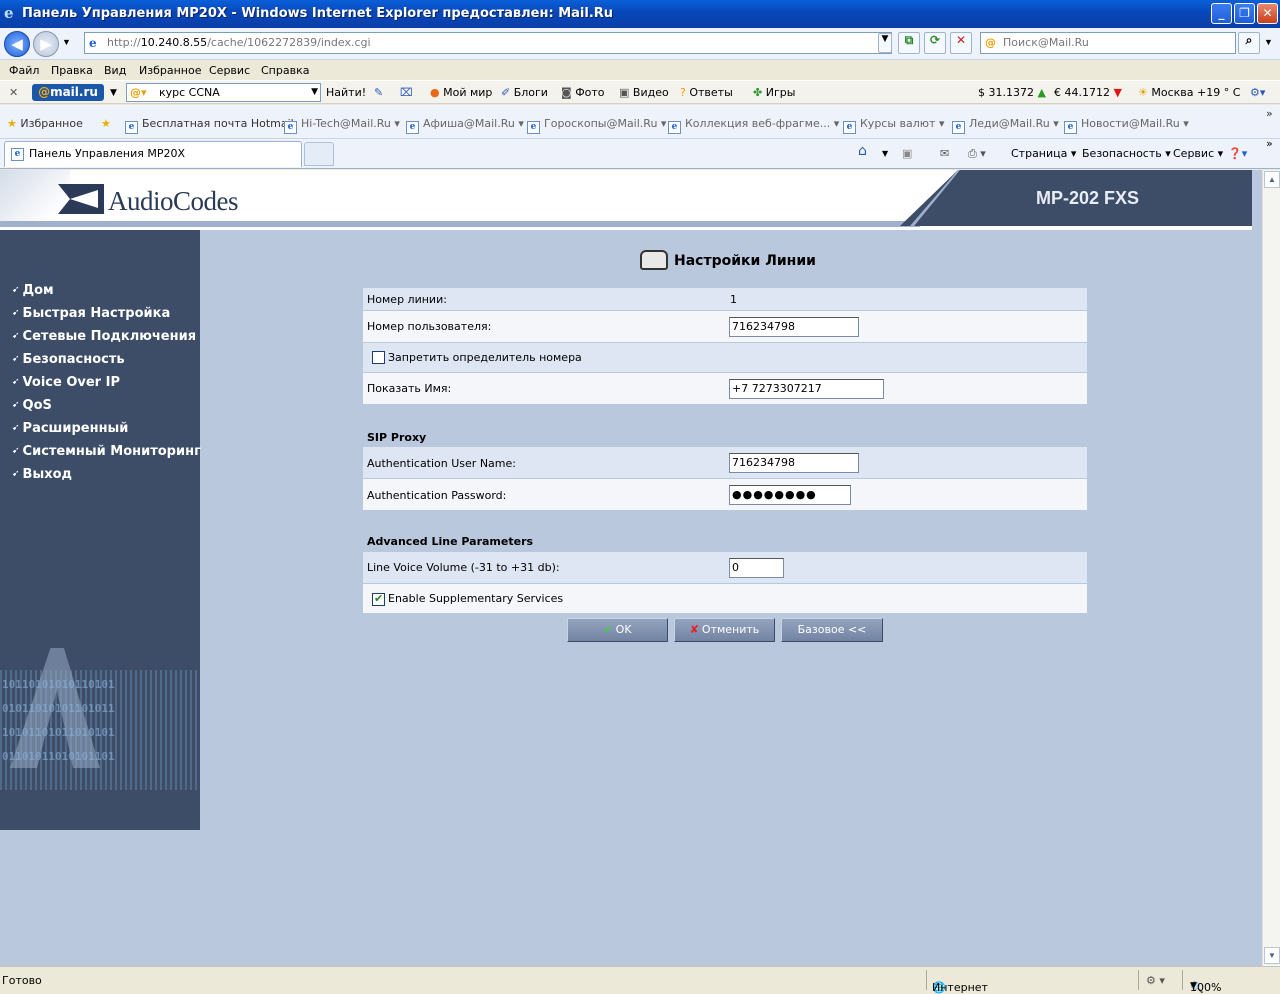 This screenshot has width=1280, height=994. I want to click on refresh-icon: ⟳, so click(935, 43).